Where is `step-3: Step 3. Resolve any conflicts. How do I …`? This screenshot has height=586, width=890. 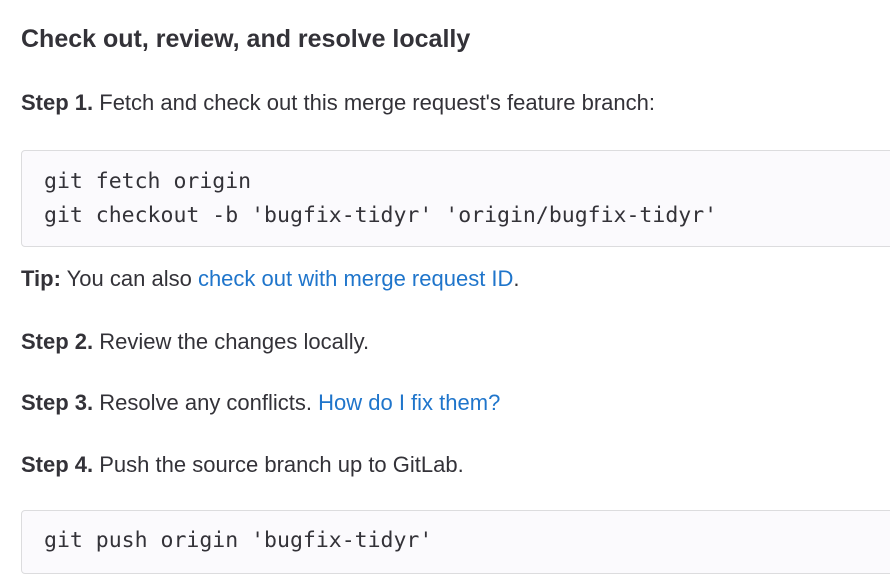
step-3: Step 3. Resolve any conflicts. How do I … is located at coordinates (260, 403).